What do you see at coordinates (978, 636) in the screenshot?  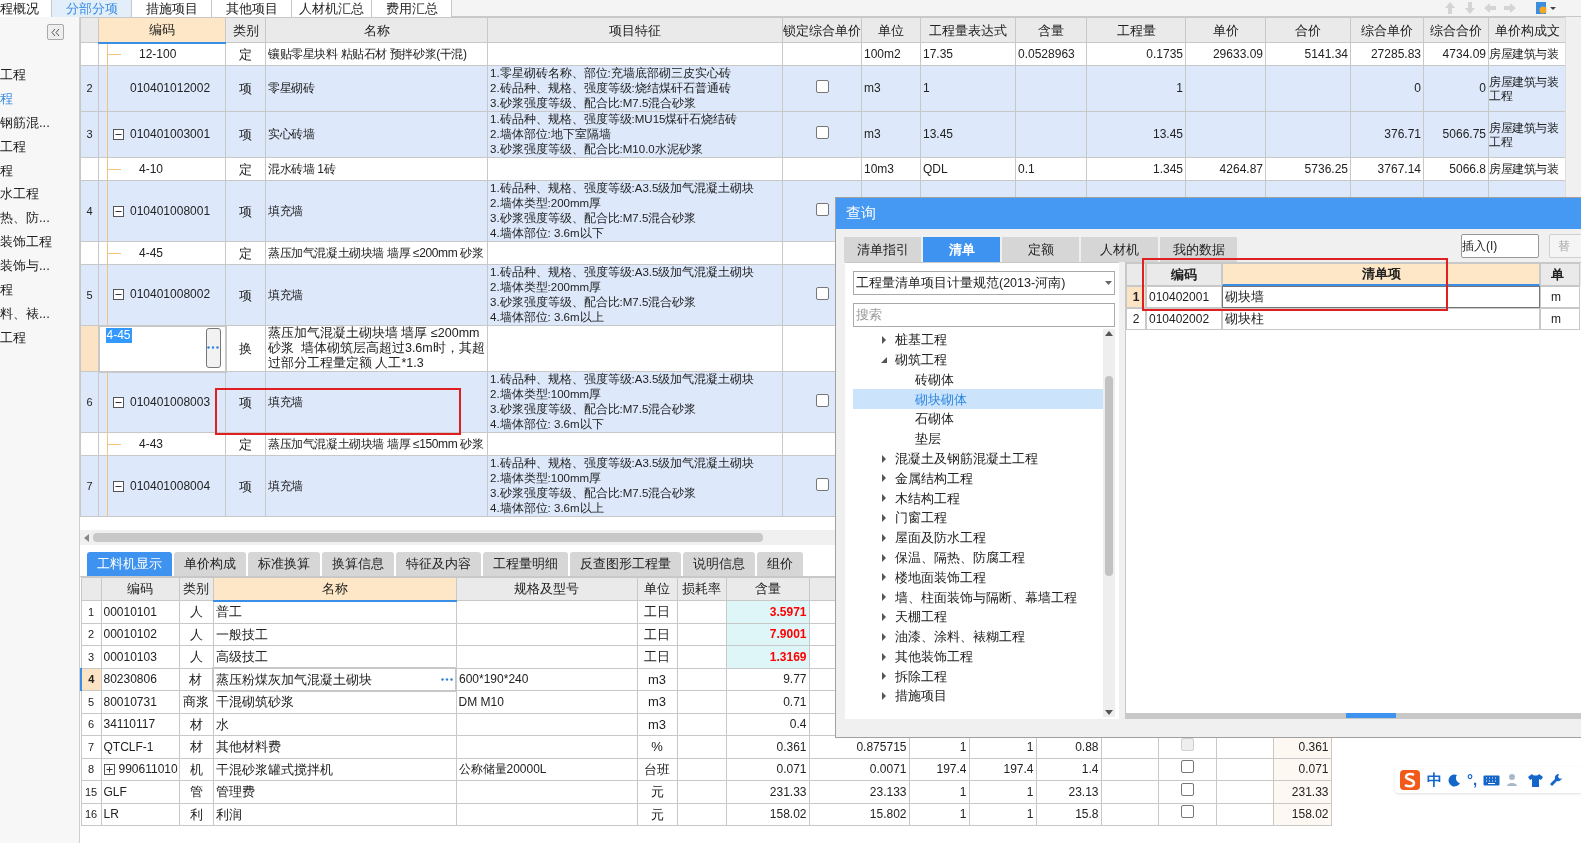 I see `tree-item: 油漆、涂料、裱糊工程` at bounding box center [978, 636].